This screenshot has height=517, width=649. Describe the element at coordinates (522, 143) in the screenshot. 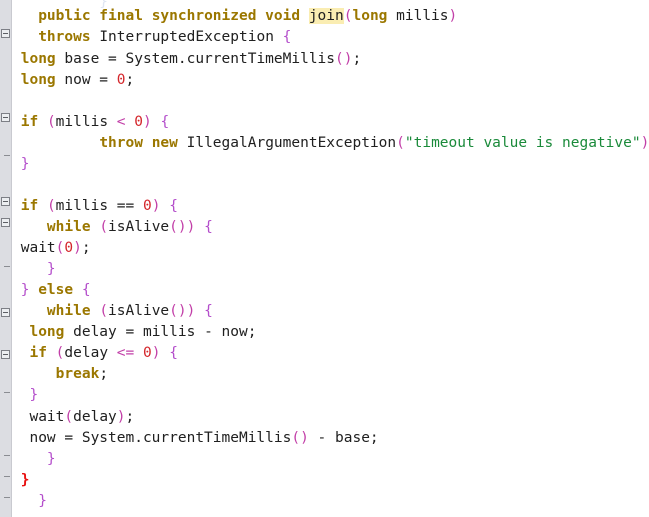

I see `code-token: "timeout value is negative"` at that location.